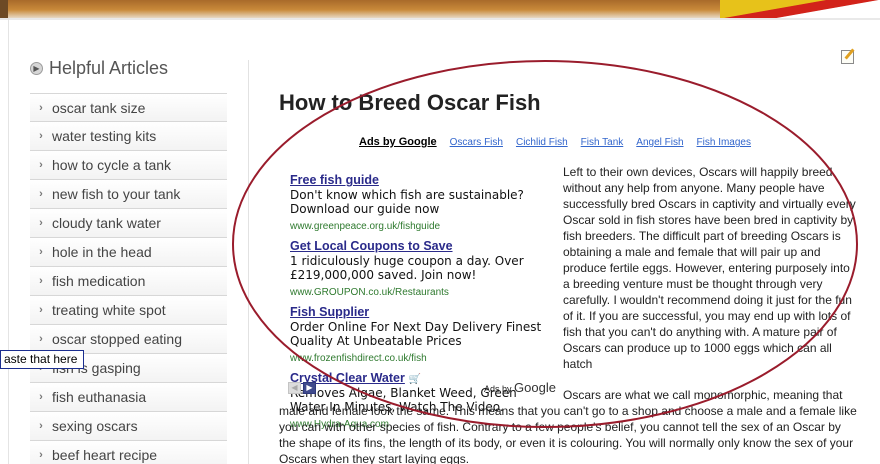 This screenshot has height=464, width=880. I want to click on sidebar-item: › fish euthanasia, so click(128, 397).